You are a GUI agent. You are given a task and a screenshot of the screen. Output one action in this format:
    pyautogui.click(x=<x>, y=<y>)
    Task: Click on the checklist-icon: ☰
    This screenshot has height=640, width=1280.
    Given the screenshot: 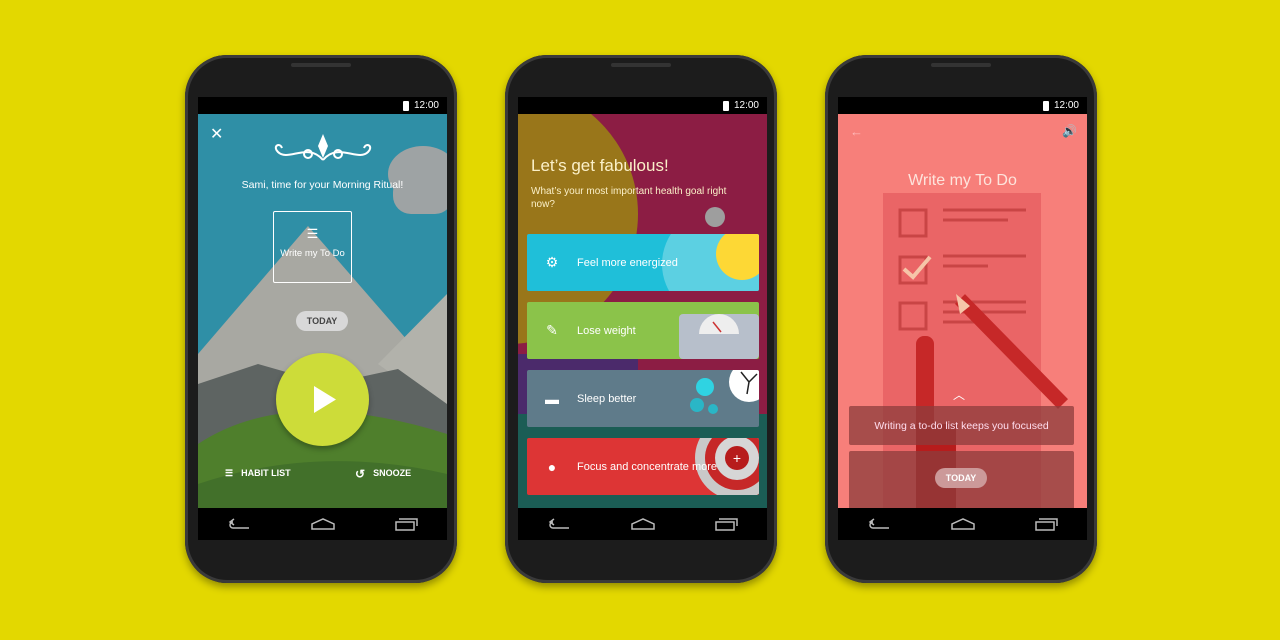 What is the action you would take?
    pyautogui.click(x=312, y=233)
    